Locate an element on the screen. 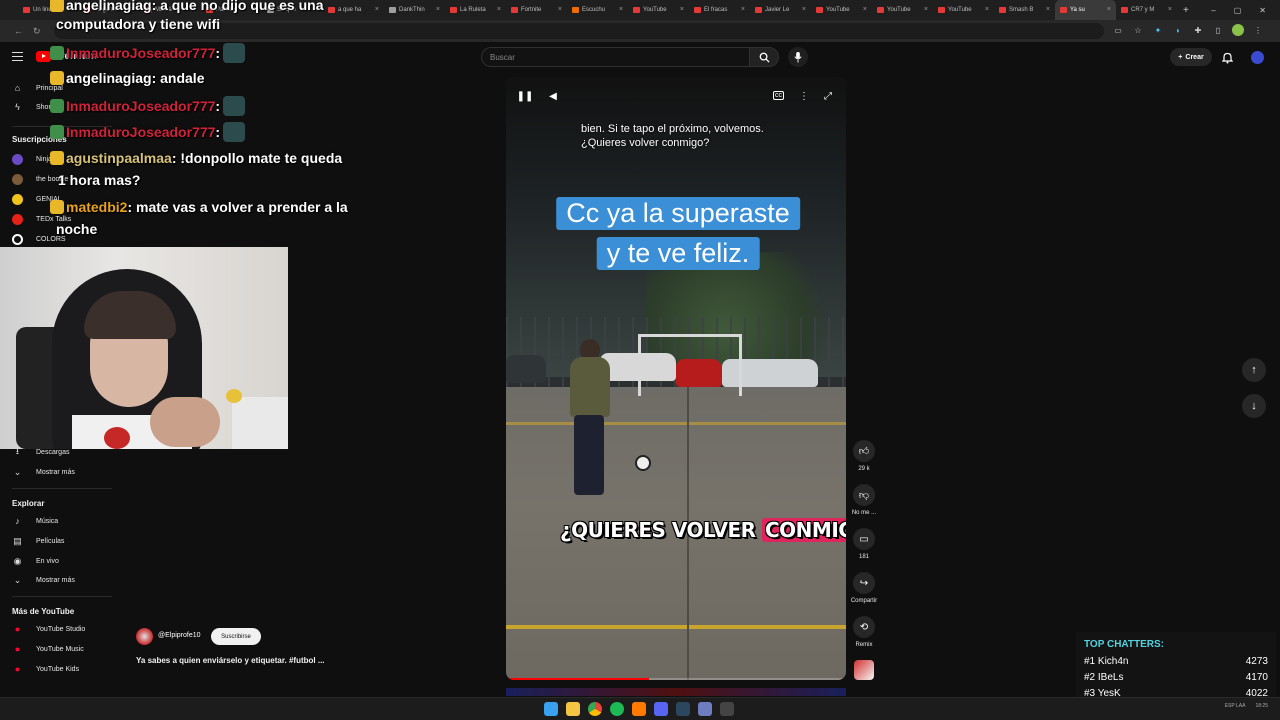  search-input: Buscar is located at coordinates (615, 57).